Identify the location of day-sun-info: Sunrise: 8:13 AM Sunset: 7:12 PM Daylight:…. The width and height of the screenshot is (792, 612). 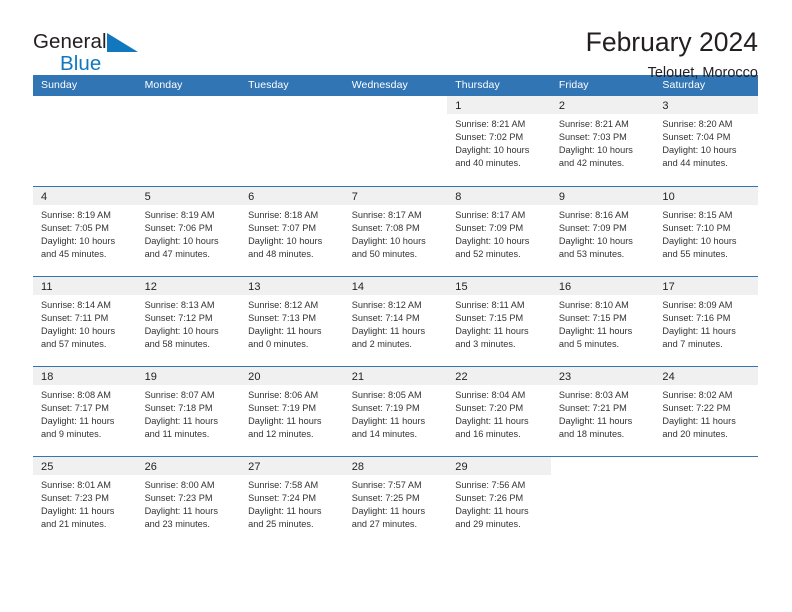
(189, 323).